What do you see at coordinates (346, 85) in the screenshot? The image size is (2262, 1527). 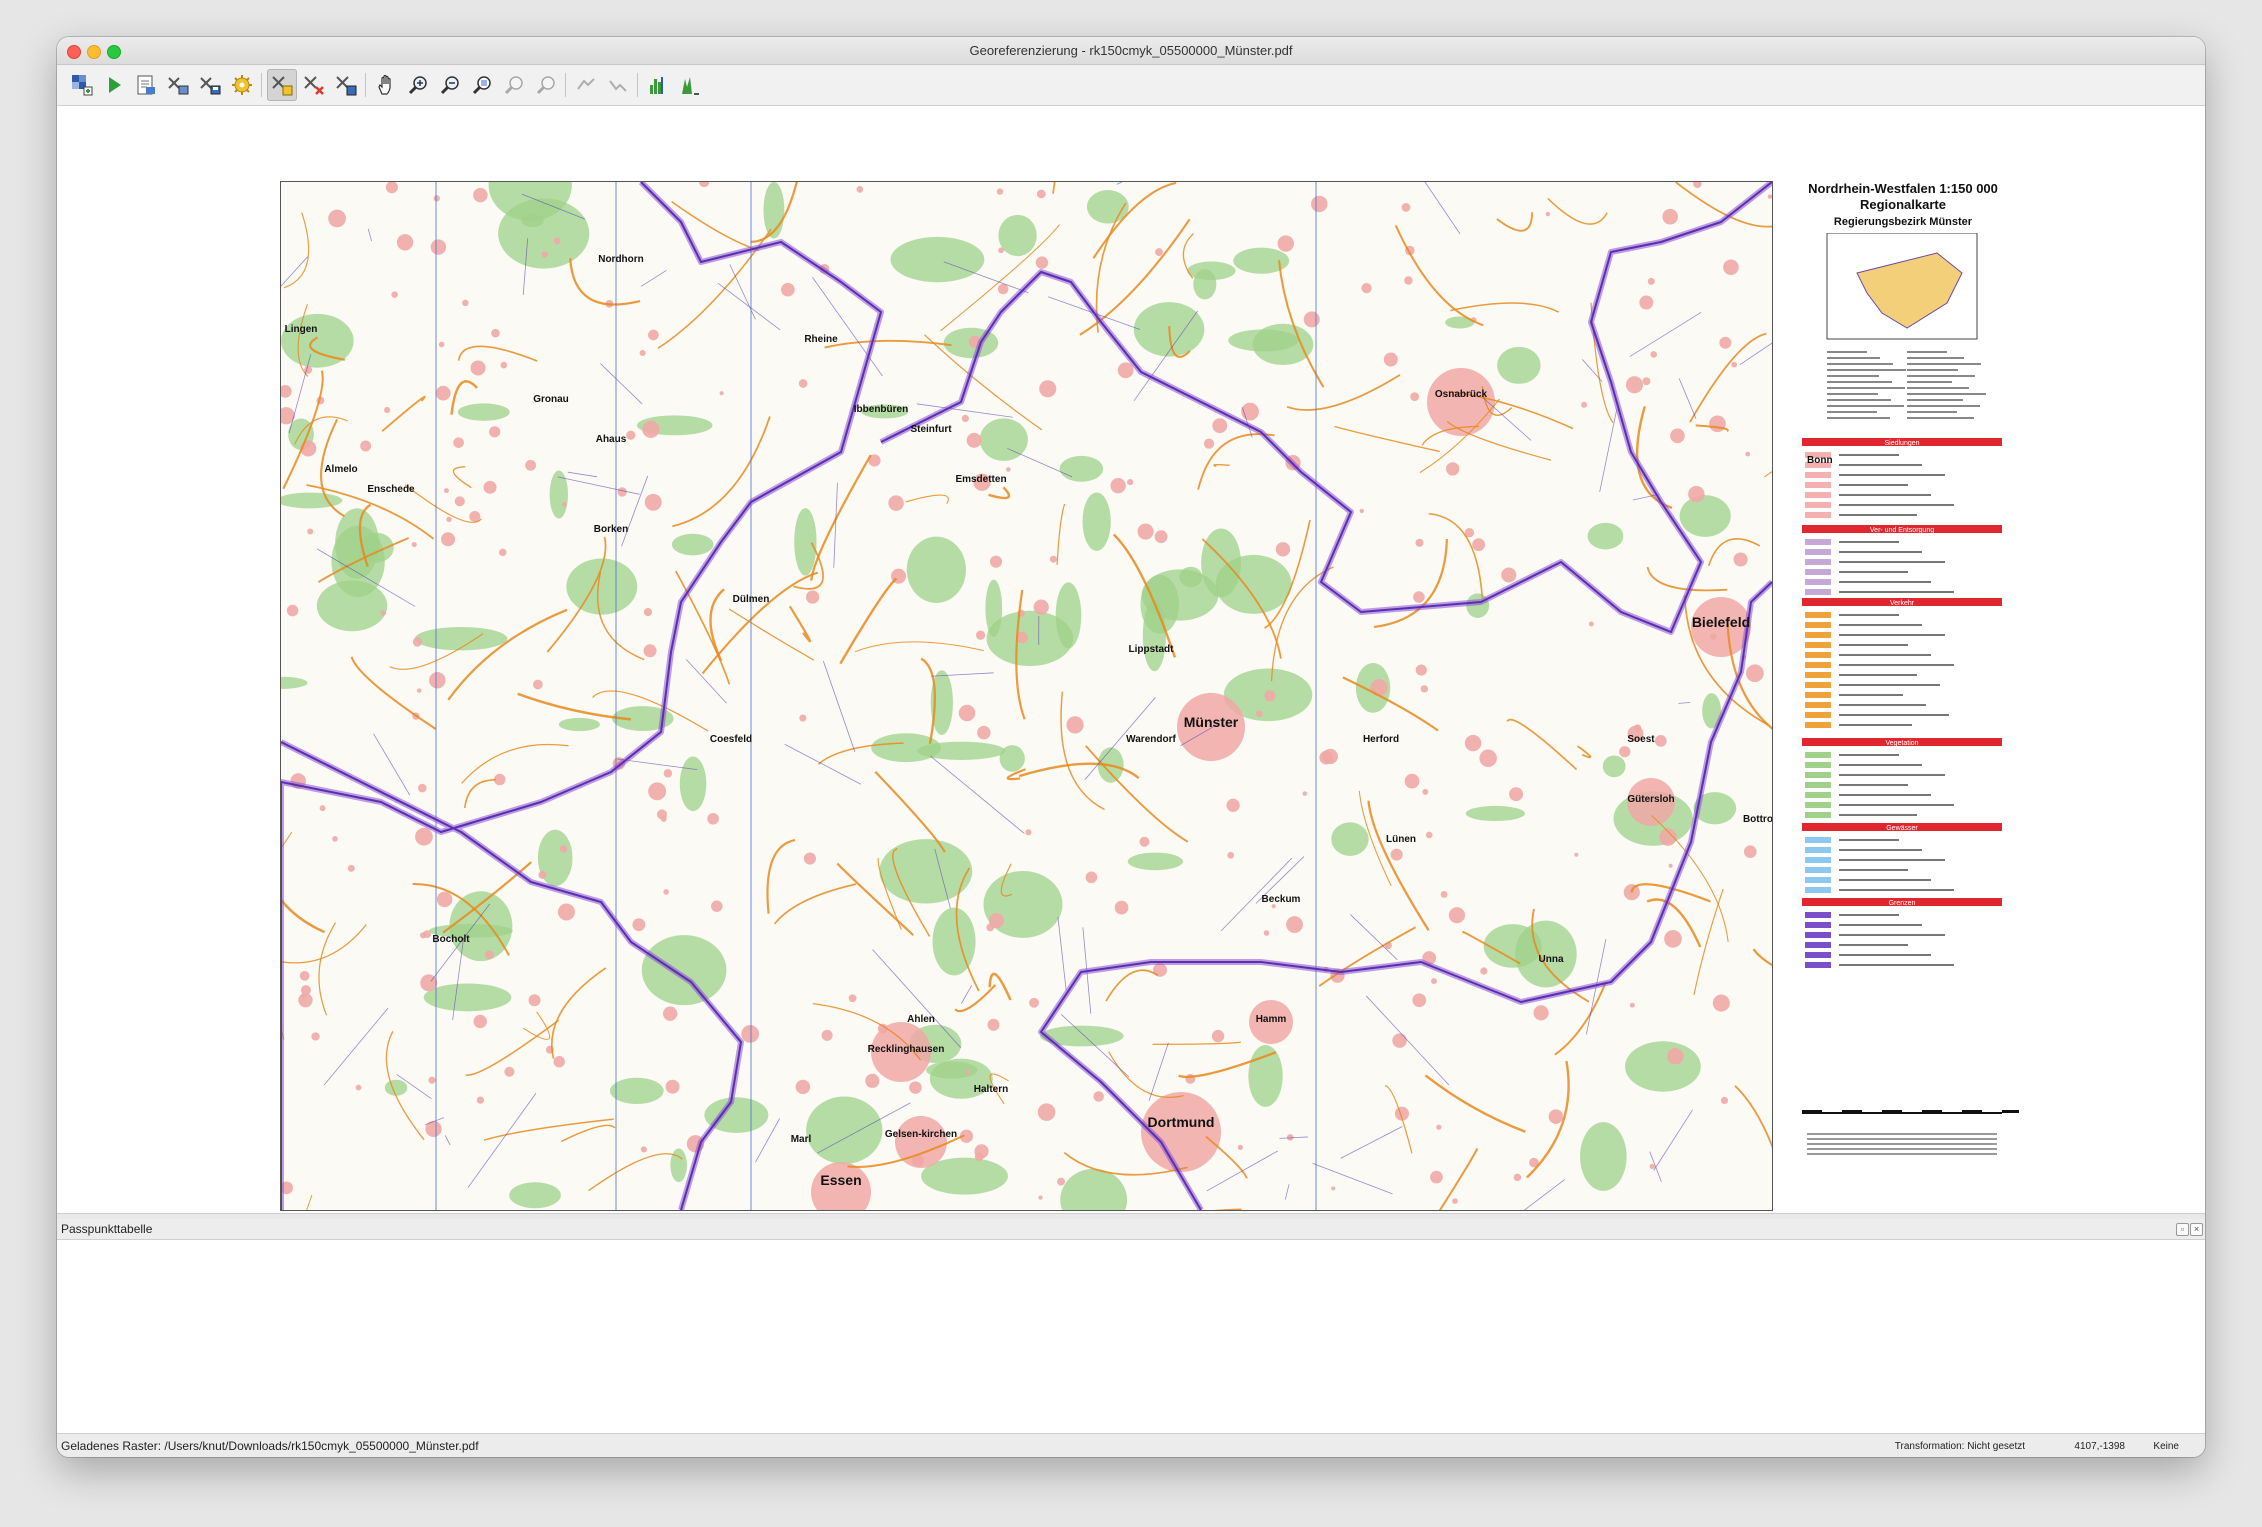 I see `move-gcp-point-button` at bounding box center [346, 85].